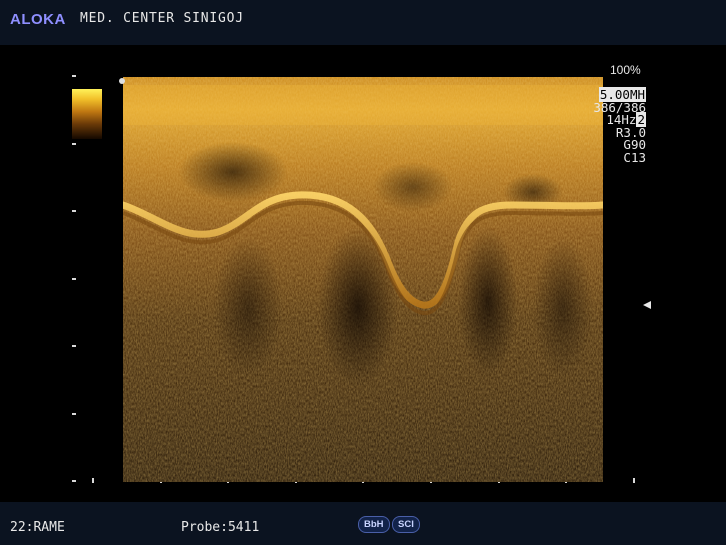 This screenshot has width=726, height=545. Describe the element at coordinates (363, 105) in the screenshot. I see `skin-layer` at that location.